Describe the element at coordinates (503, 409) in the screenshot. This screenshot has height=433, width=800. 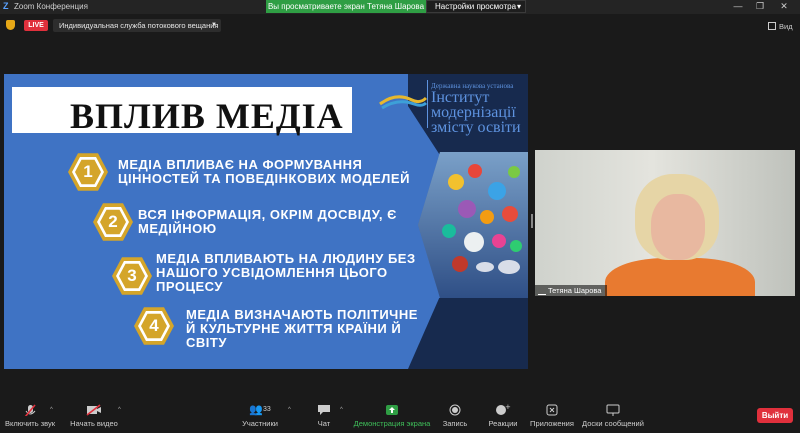
I see `reaction-smiley-icon: +` at that location.